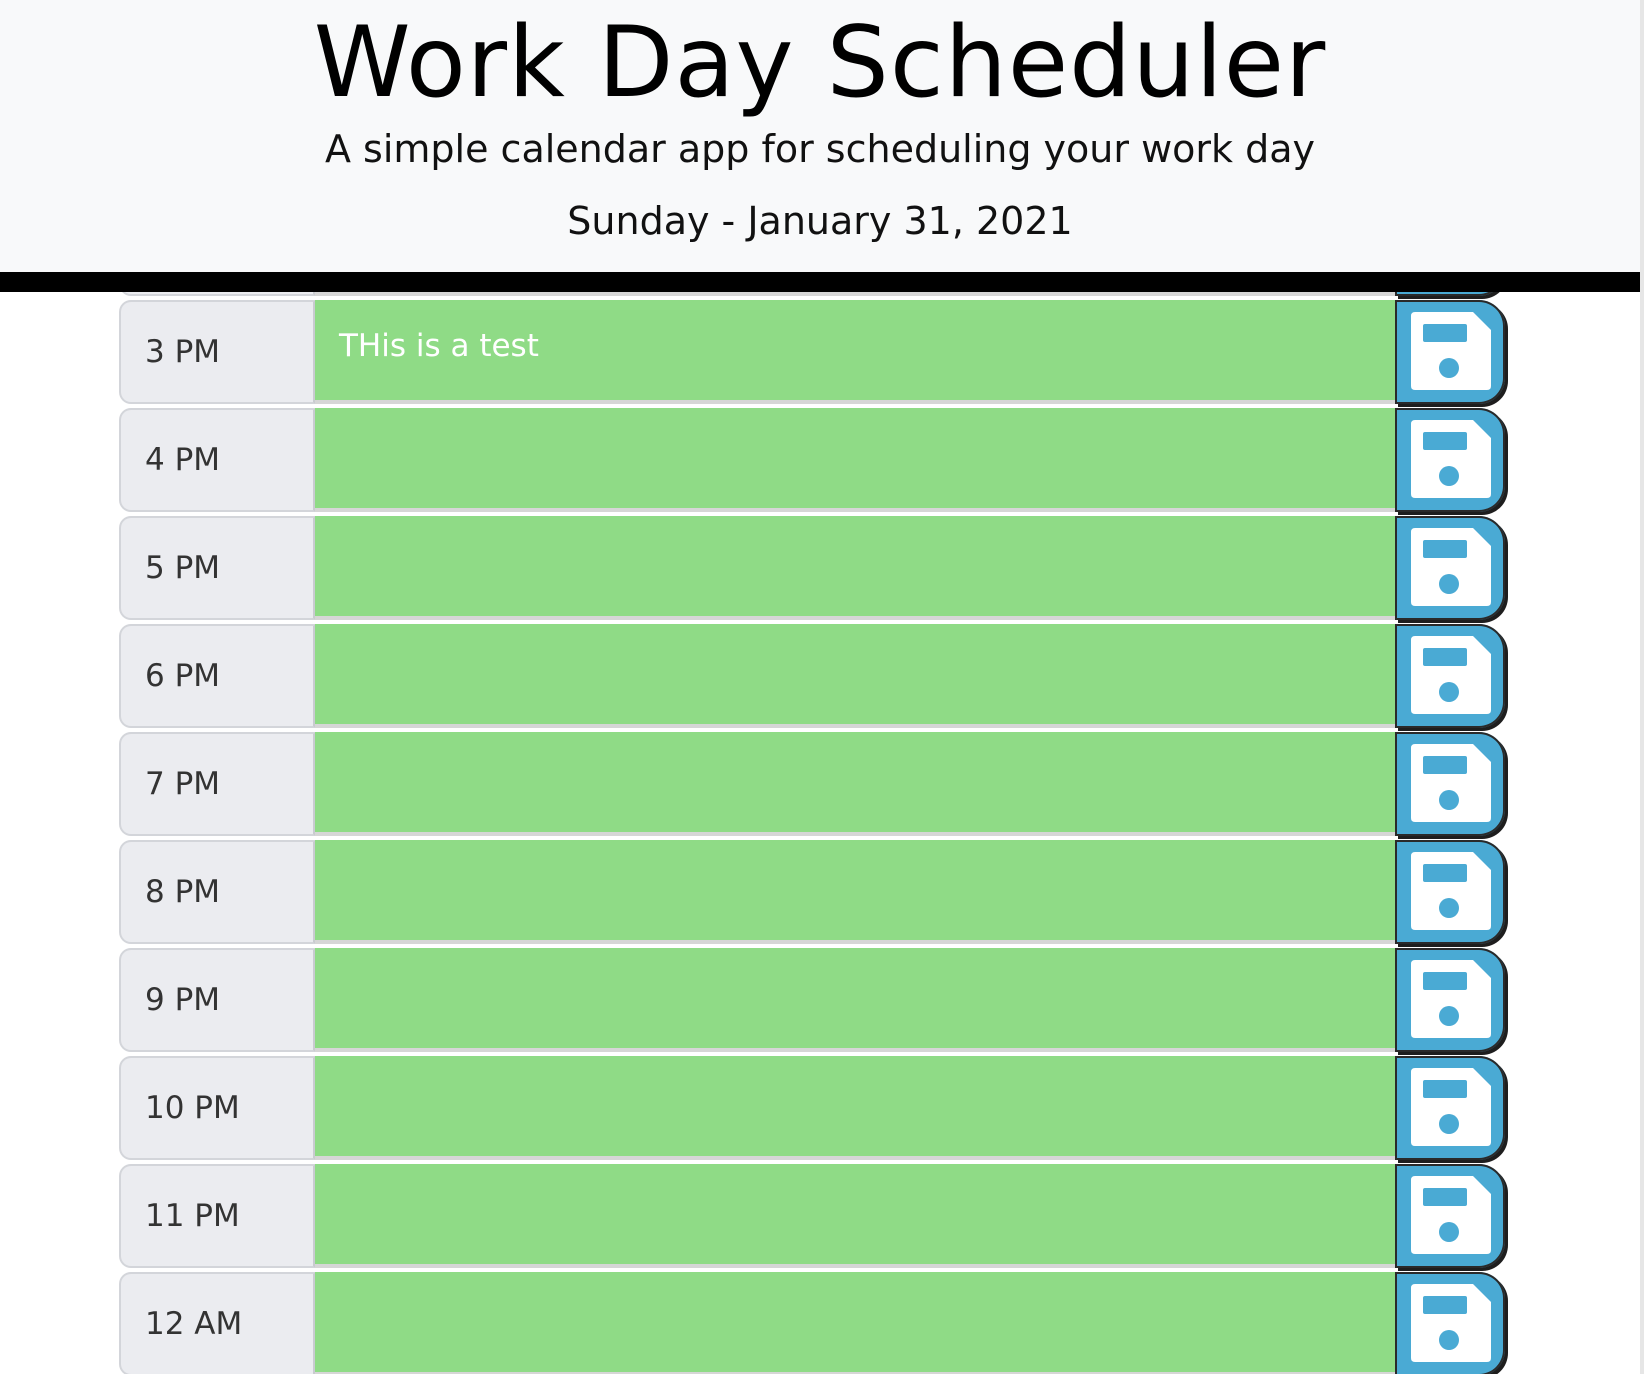  I want to click on timeblock-row: 3 PM THis is a test, so click(816, 354).